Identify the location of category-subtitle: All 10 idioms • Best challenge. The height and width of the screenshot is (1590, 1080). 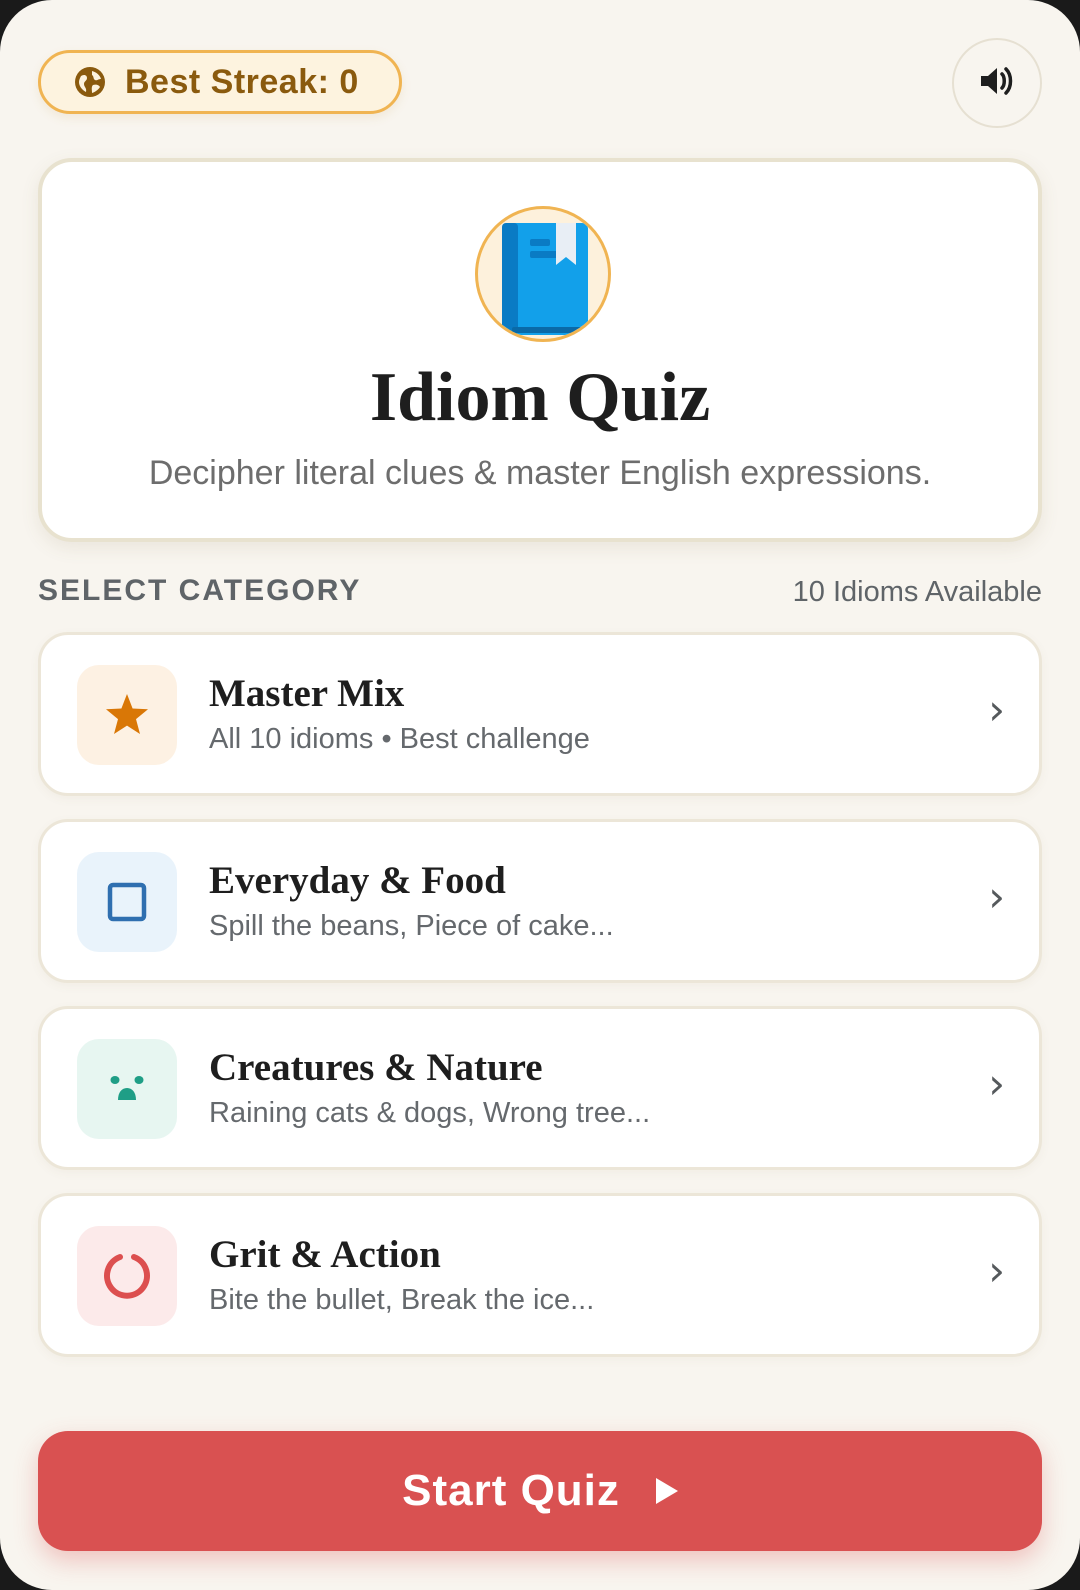
(399, 739).